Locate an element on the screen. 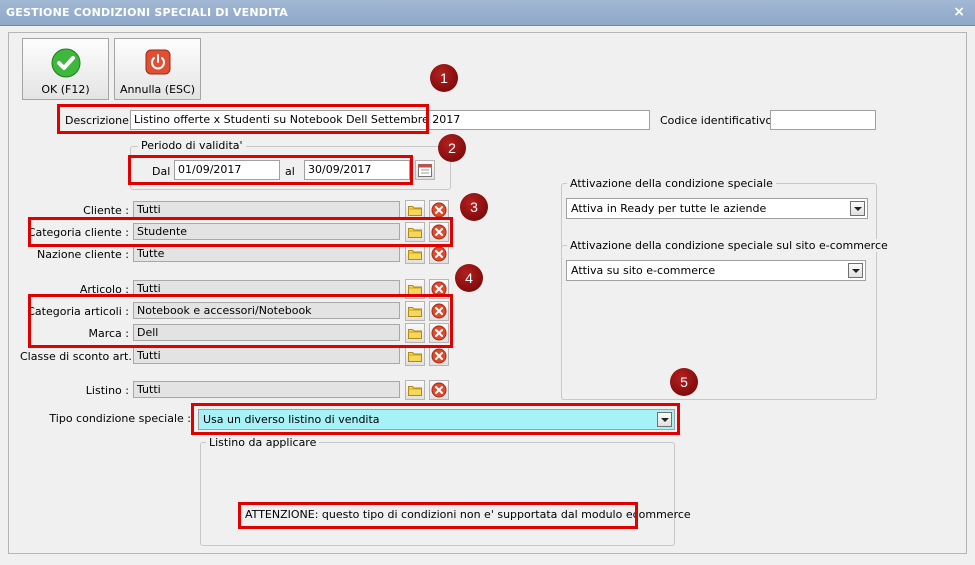  classe-sconto-label: Classe di sconto art. : is located at coordinates (80, 356).